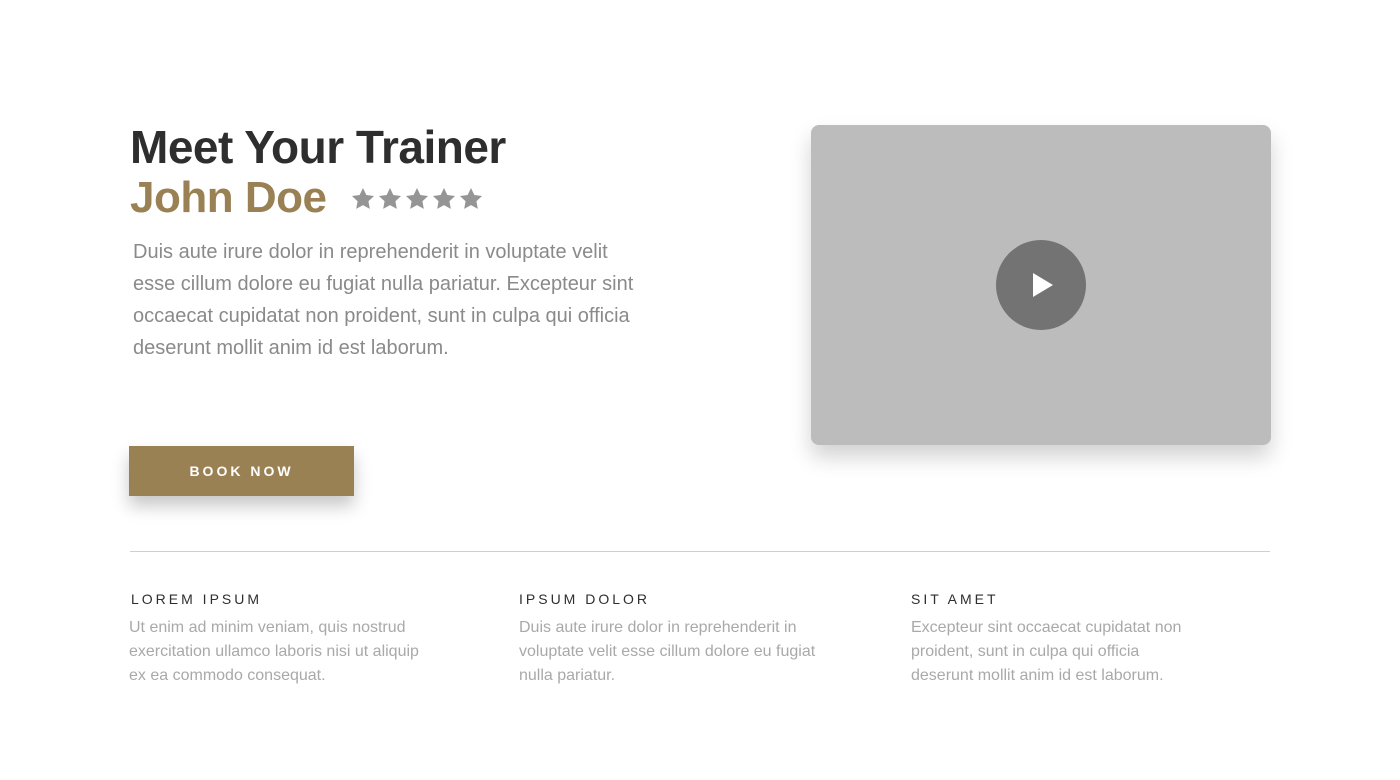 This screenshot has height=780, width=1400. I want to click on trainer-name-row: John Doe, so click(307, 198).